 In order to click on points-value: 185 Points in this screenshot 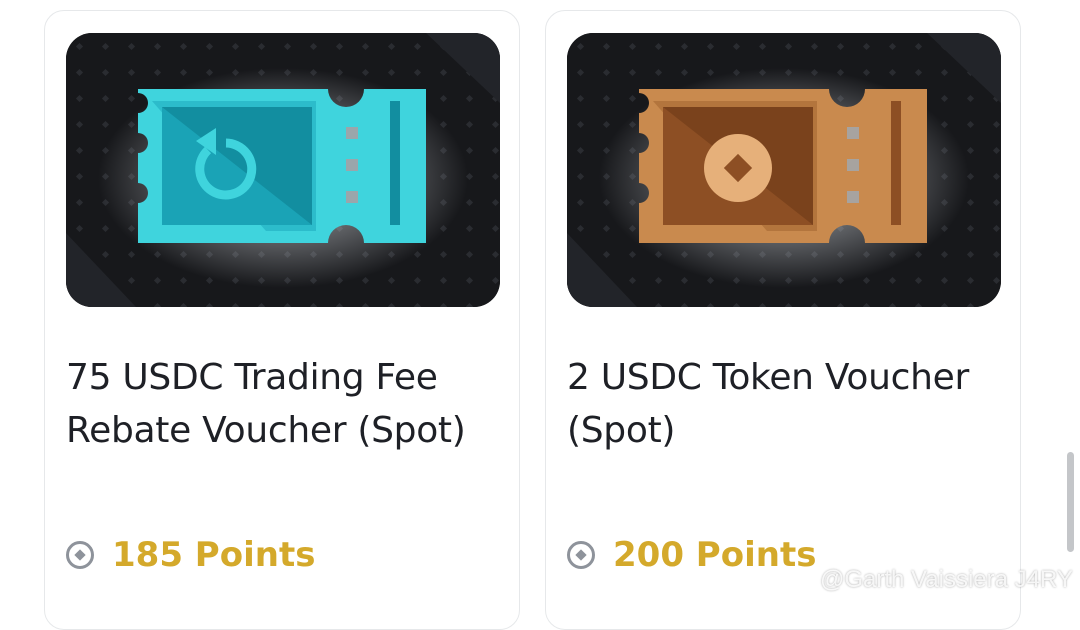, I will do `click(214, 555)`.